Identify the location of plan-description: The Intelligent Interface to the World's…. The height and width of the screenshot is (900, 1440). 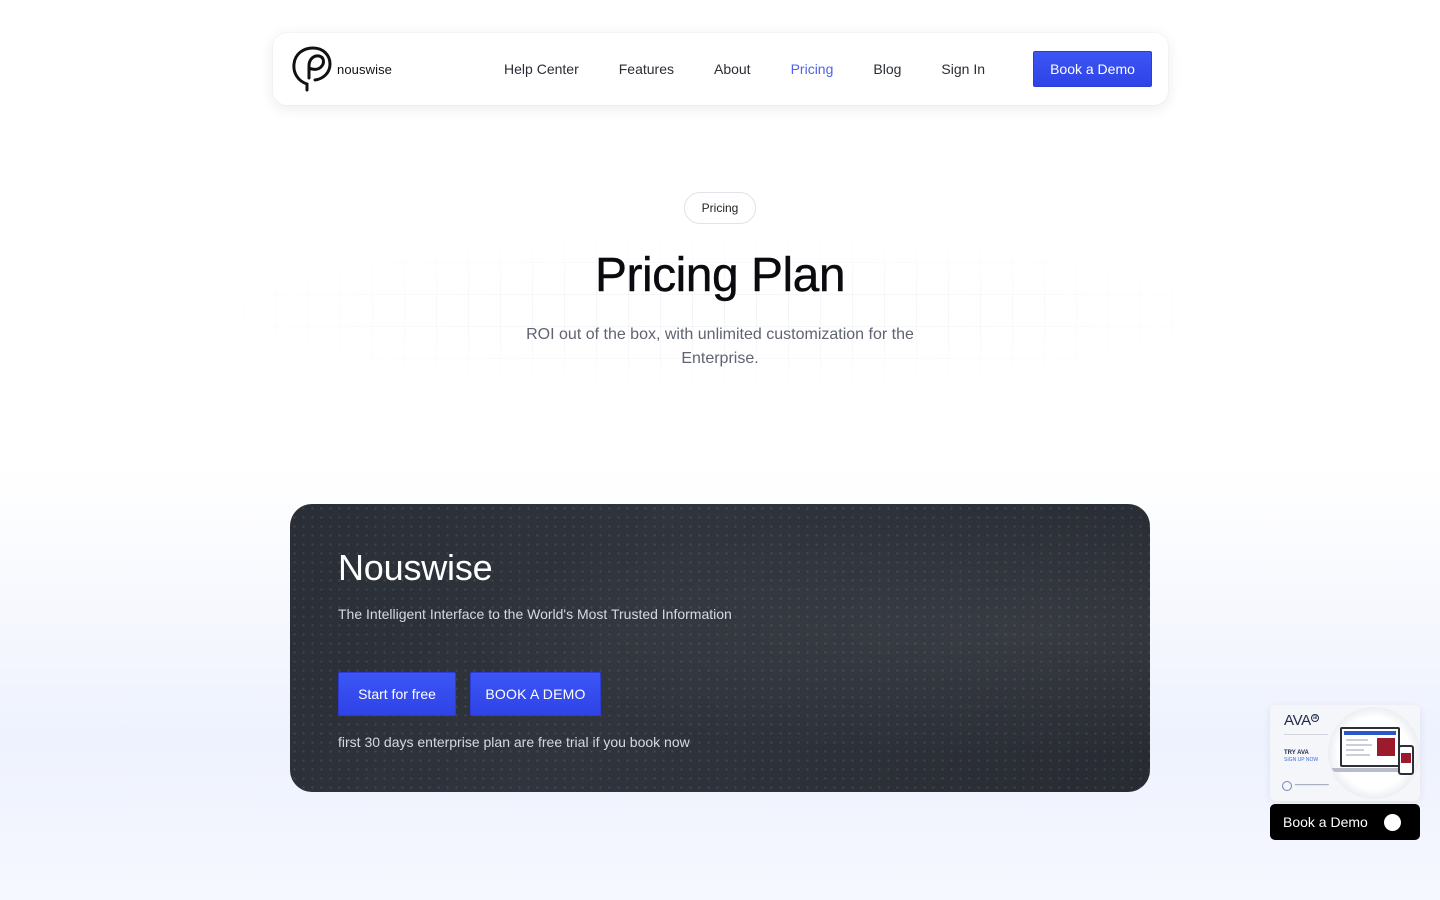
(535, 614).